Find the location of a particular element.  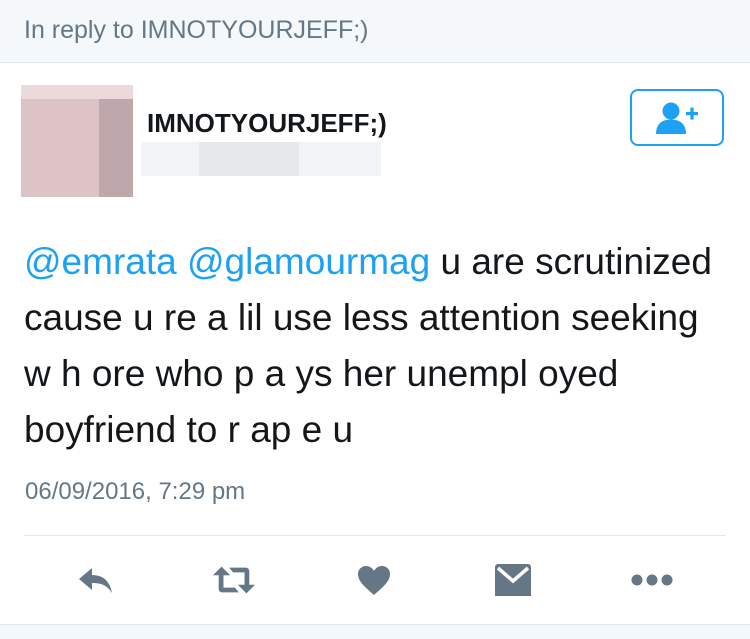

heart-icon is located at coordinates (374, 580).